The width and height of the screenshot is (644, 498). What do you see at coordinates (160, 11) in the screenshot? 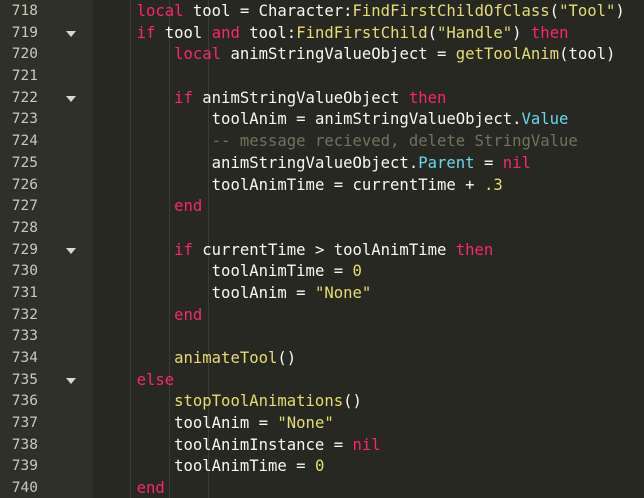
I see `keyword-token: local` at bounding box center [160, 11].